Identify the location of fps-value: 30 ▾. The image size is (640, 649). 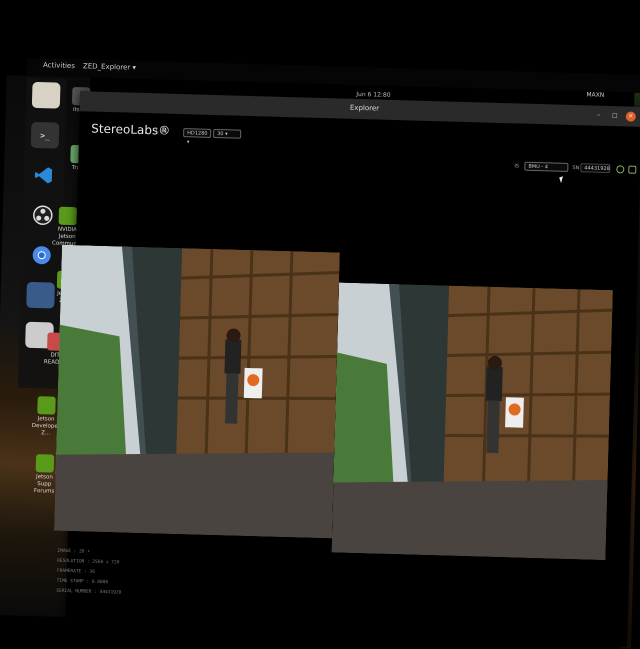
(222, 134).